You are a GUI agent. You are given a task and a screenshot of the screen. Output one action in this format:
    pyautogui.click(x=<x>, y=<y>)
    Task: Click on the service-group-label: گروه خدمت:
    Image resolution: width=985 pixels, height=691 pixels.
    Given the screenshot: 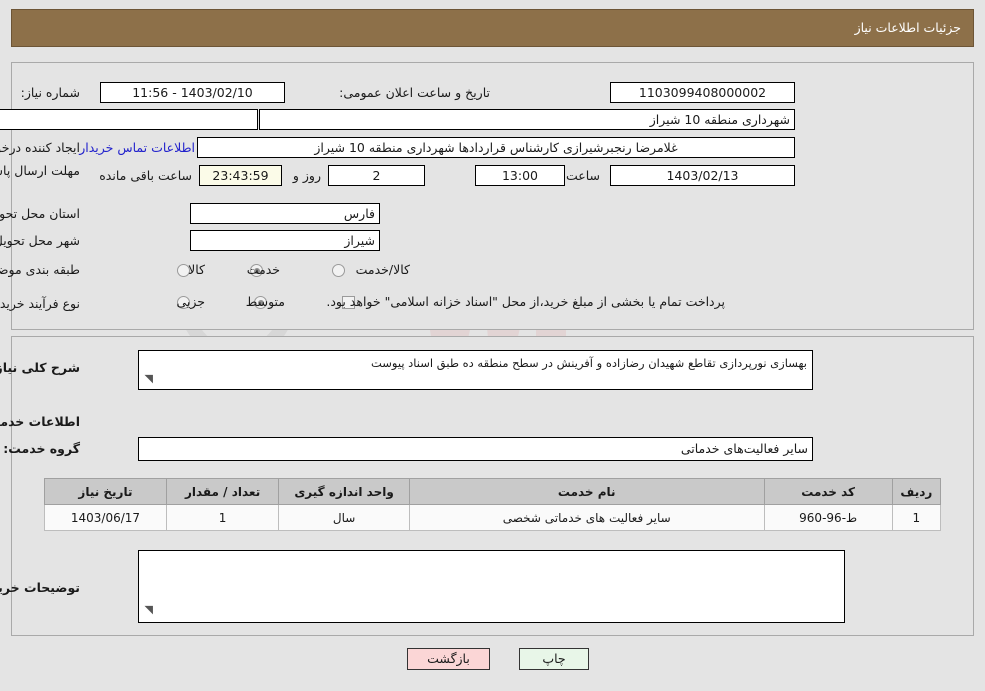 What is the action you would take?
    pyautogui.click(x=41, y=448)
    